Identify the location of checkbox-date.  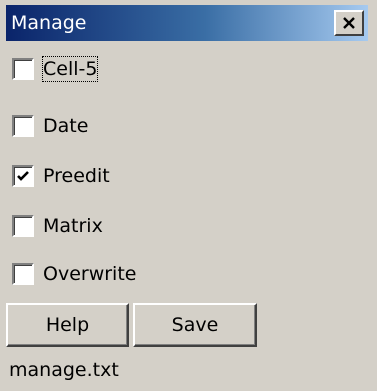
(23, 126).